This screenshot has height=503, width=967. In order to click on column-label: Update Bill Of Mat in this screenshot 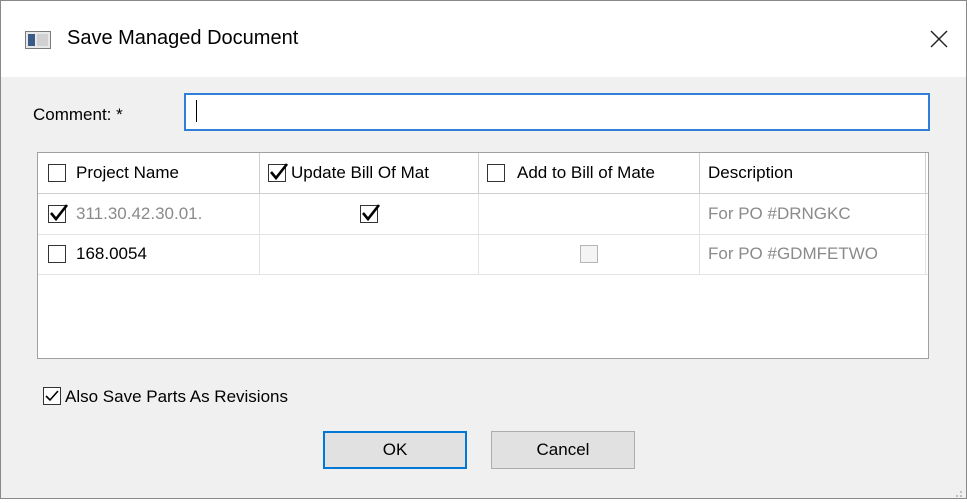, I will do `click(360, 172)`.